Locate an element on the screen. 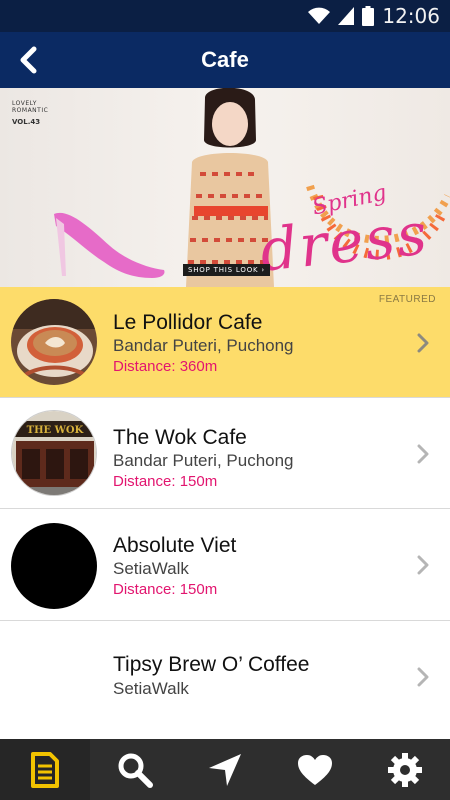  status-time: 12:06 is located at coordinates (411, 16).